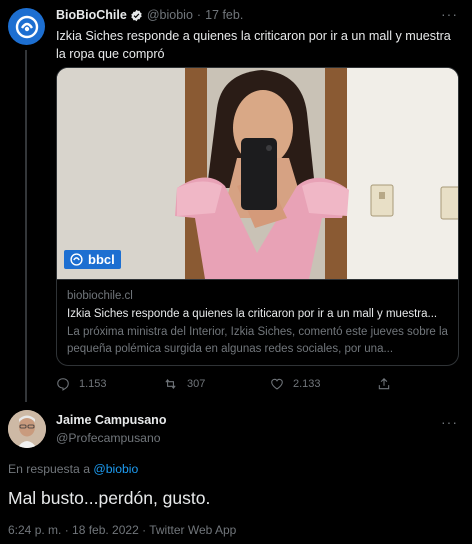 The height and width of the screenshot is (544, 472). Describe the element at coordinates (323, 384) in the screenshot. I see `like-button: 2.133` at that location.